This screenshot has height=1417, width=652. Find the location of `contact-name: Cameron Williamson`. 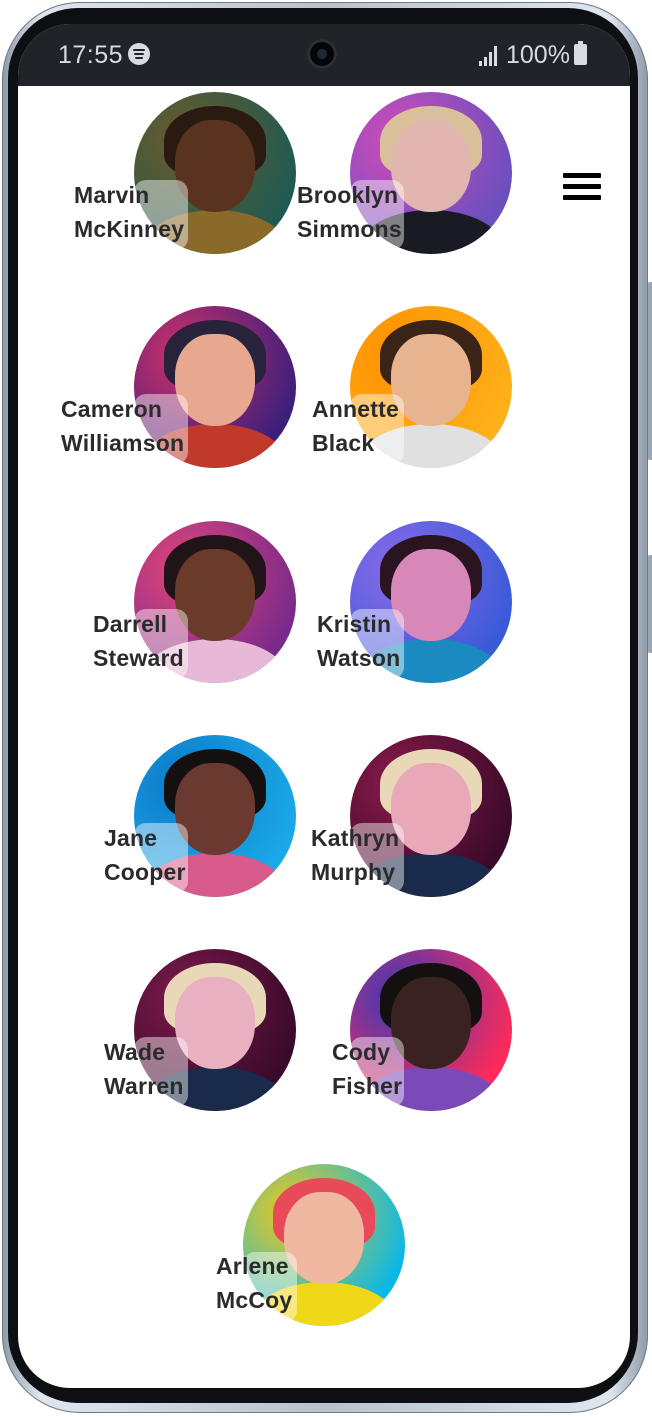

contact-name: Cameron Williamson is located at coordinates (122, 426).